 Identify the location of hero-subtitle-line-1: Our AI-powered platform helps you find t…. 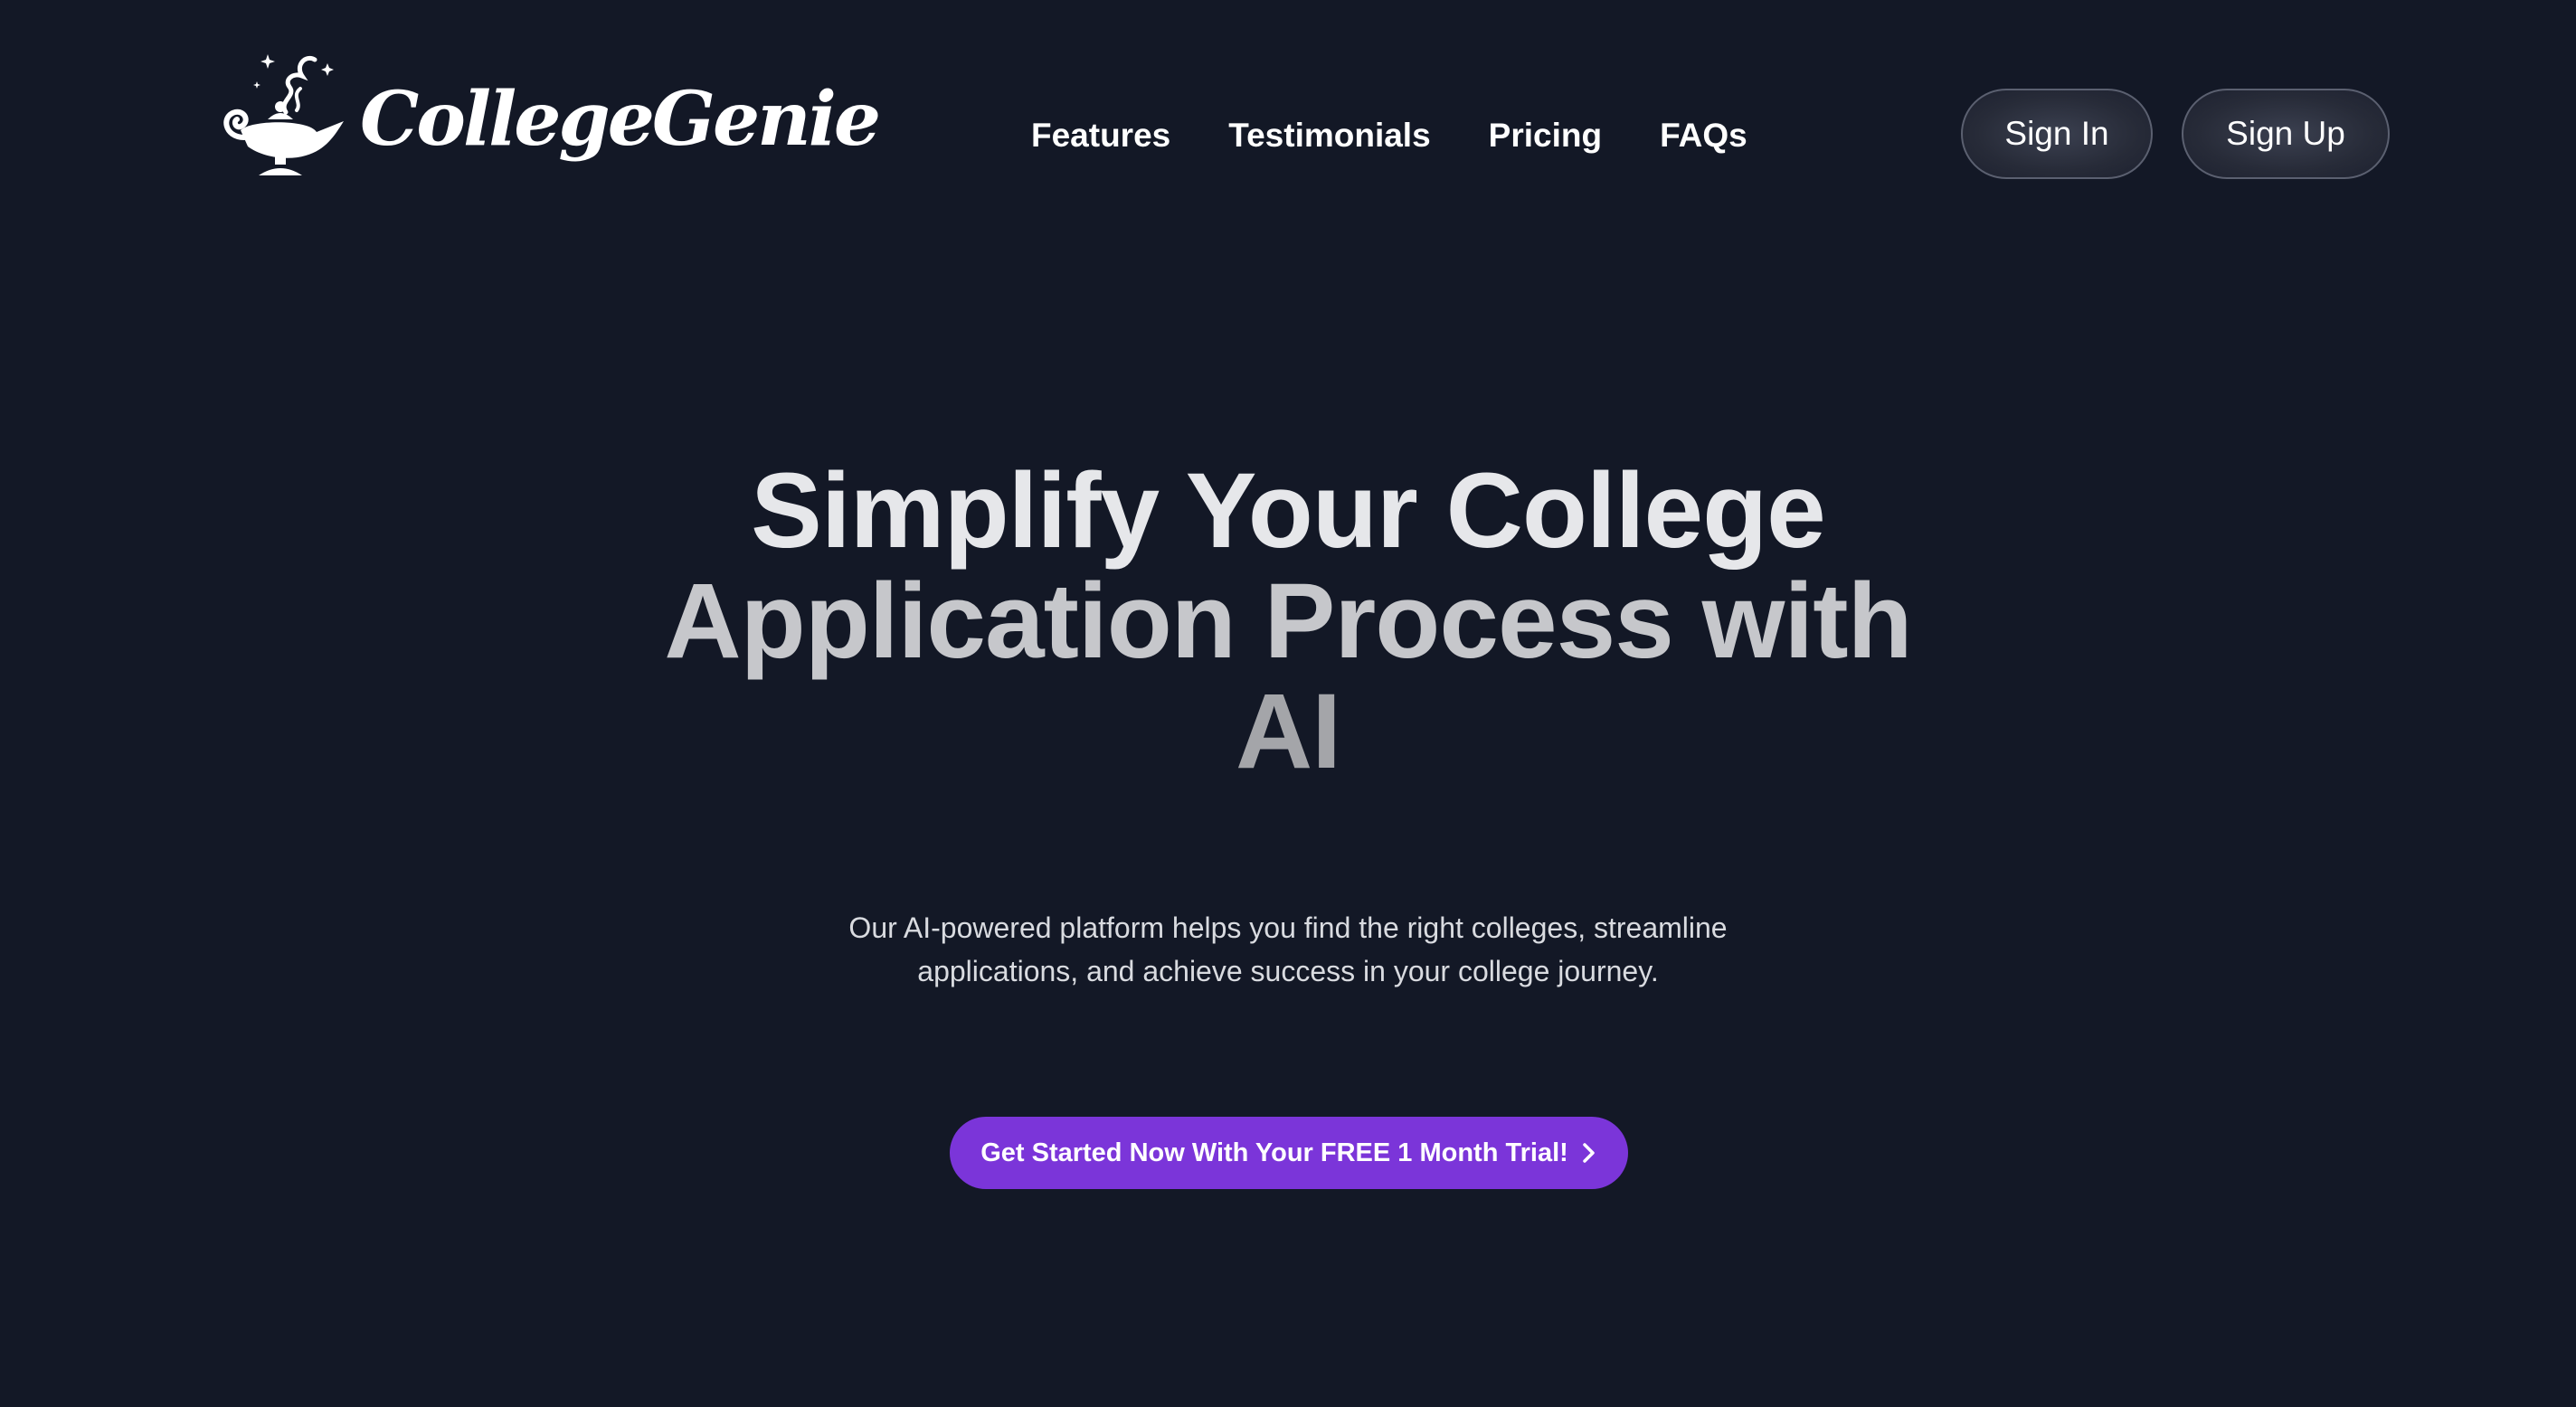
(1288, 927).